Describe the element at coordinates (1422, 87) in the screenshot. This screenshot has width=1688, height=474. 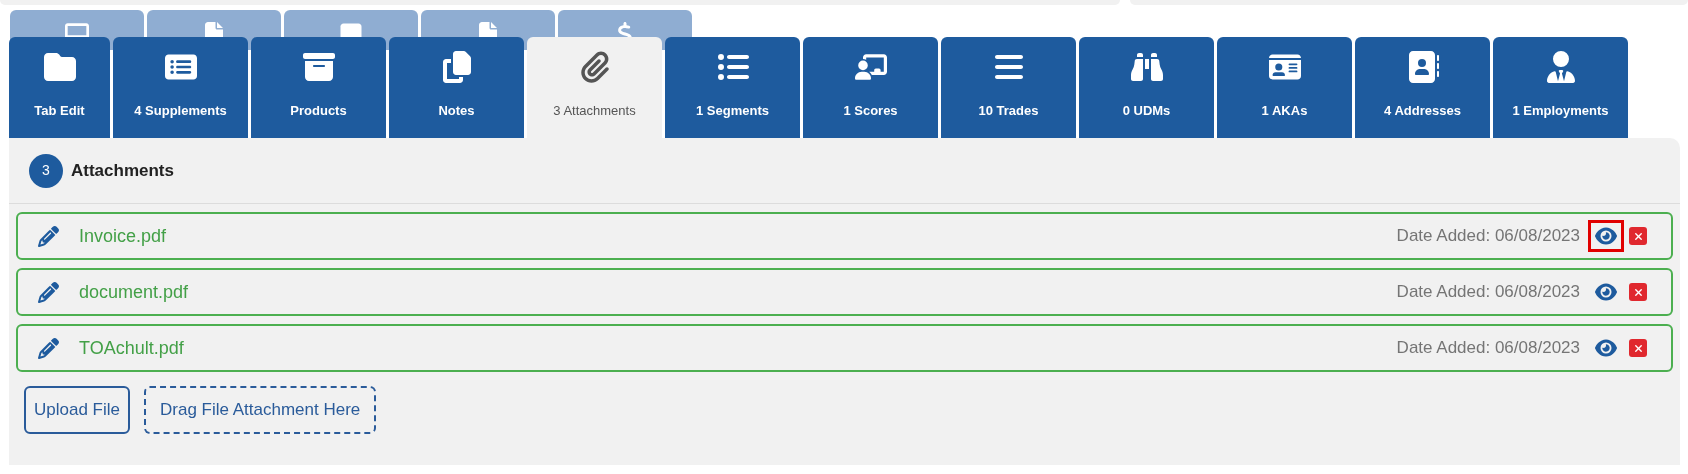
I see `tab: 4 Addresses` at that location.